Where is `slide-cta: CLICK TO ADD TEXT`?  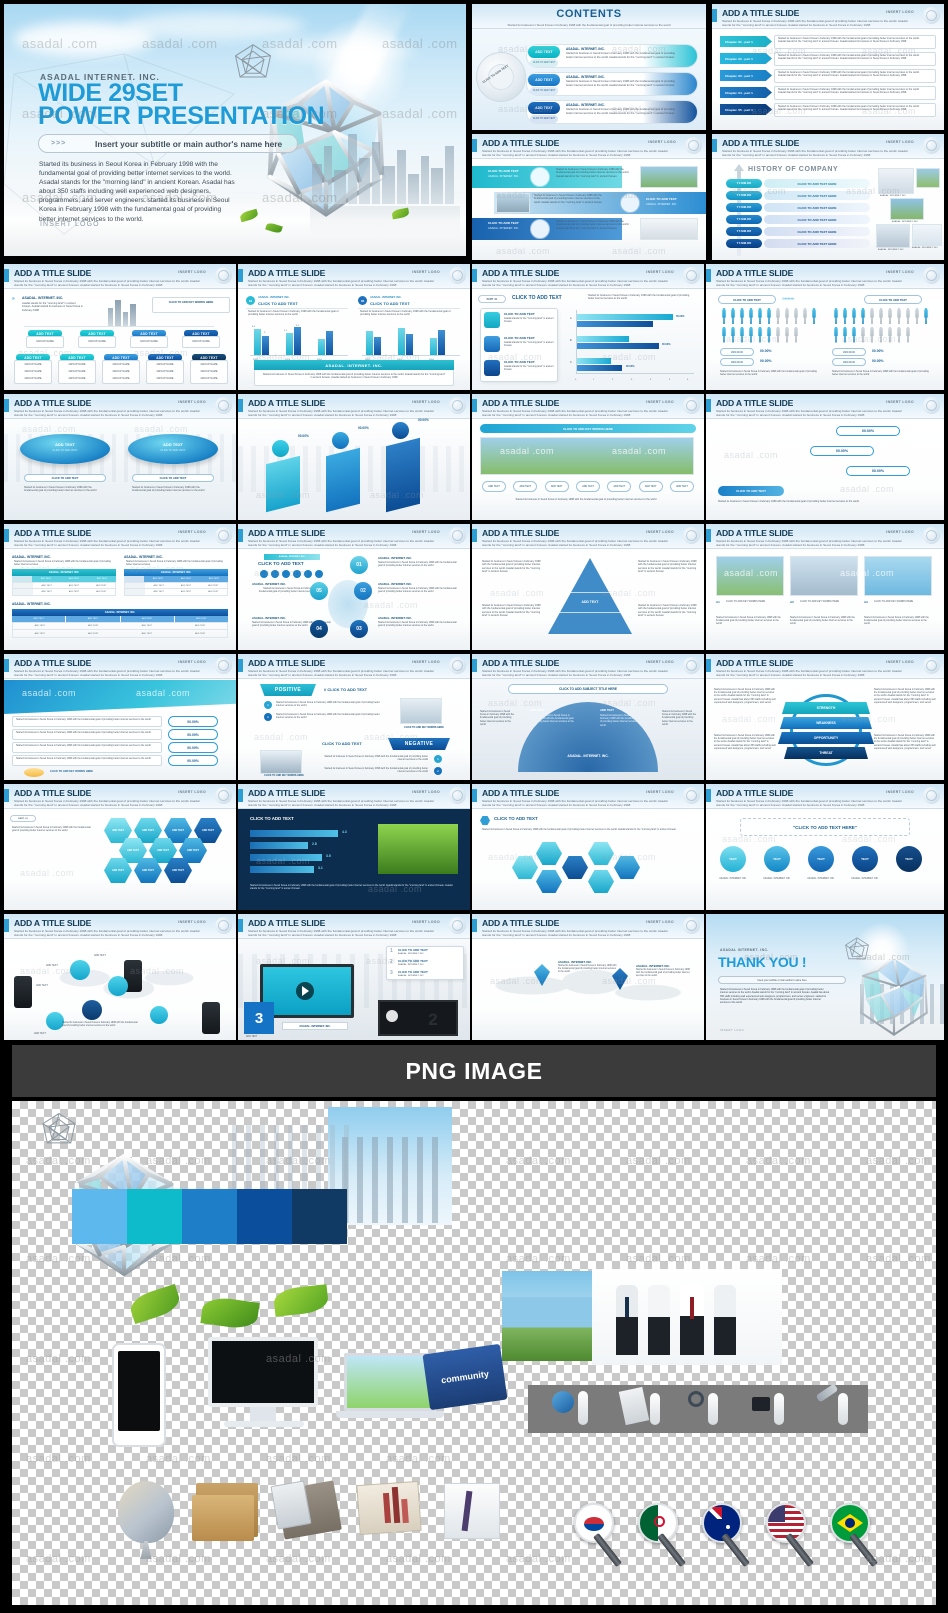 slide-cta: CLICK TO ADD TEXT is located at coordinates (537, 298).